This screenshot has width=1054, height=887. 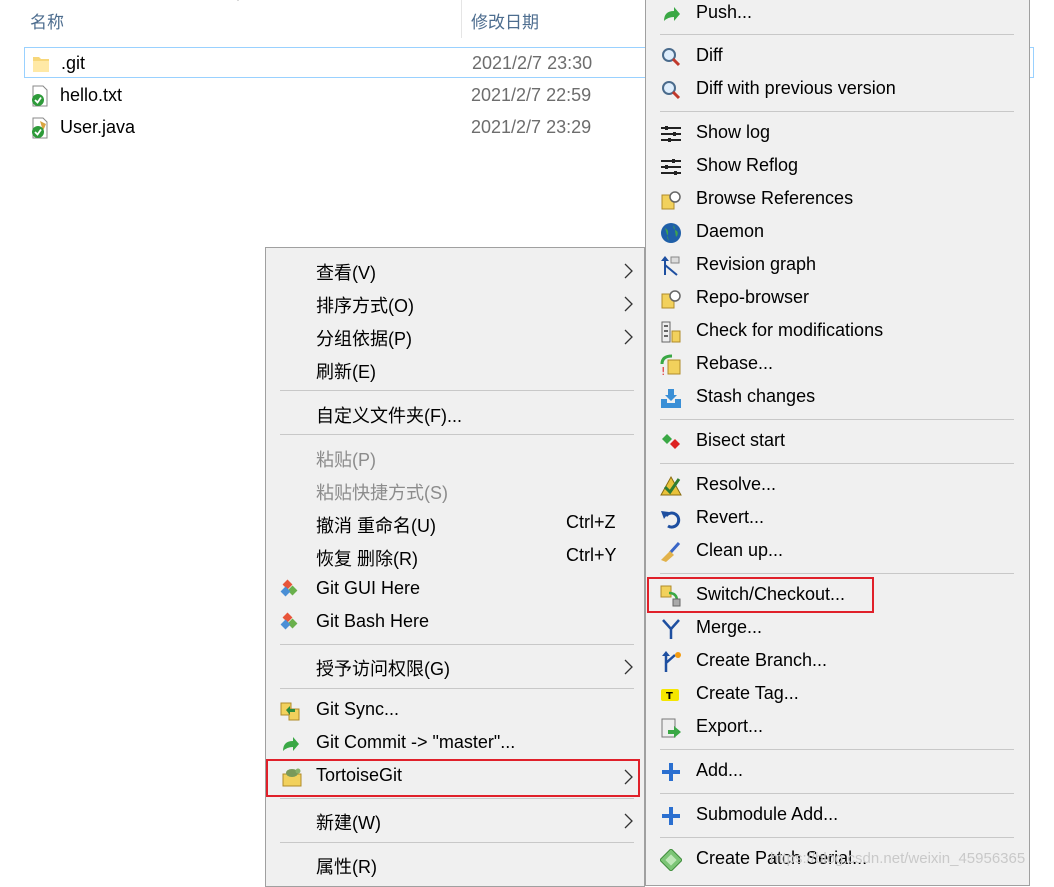 What do you see at coordinates (671, 398) in the screenshot?
I see `stash-icon` at bounding box center [671, 398].